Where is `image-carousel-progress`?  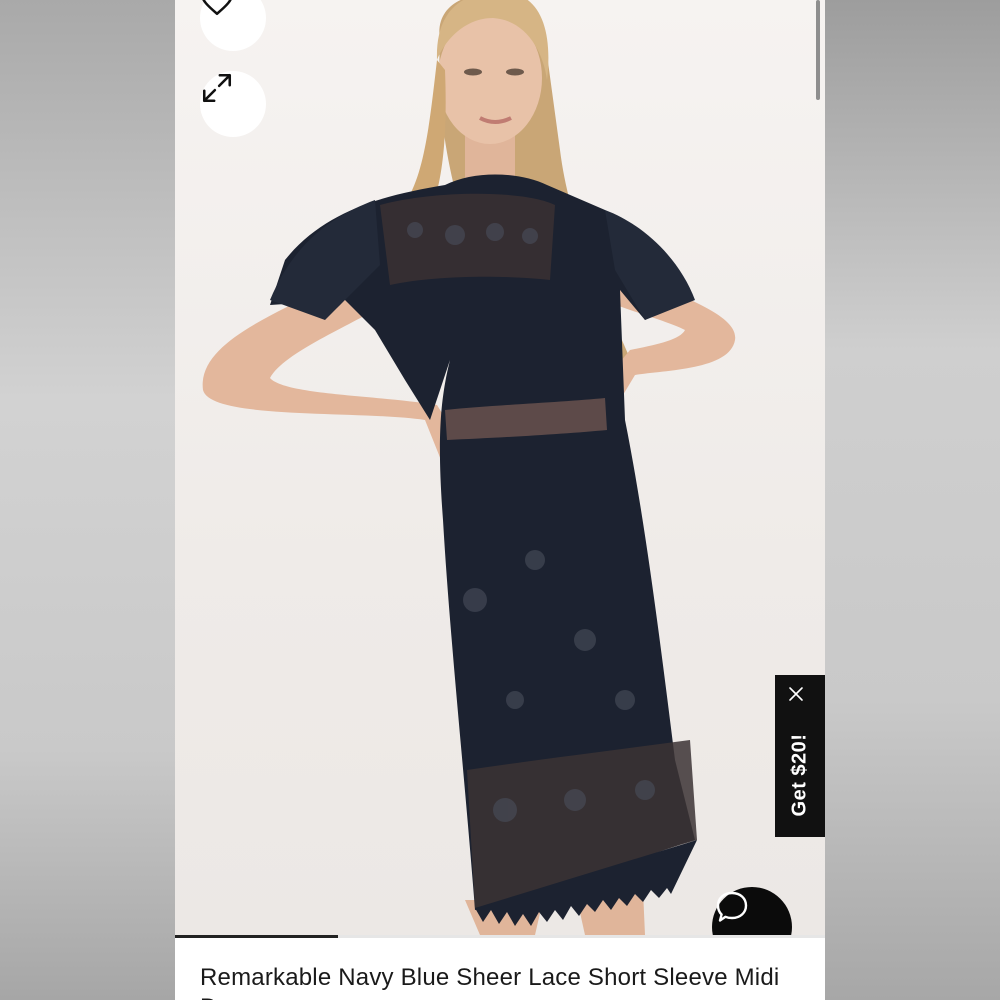
image-carousel-progress is located at coordinates (500, 936).